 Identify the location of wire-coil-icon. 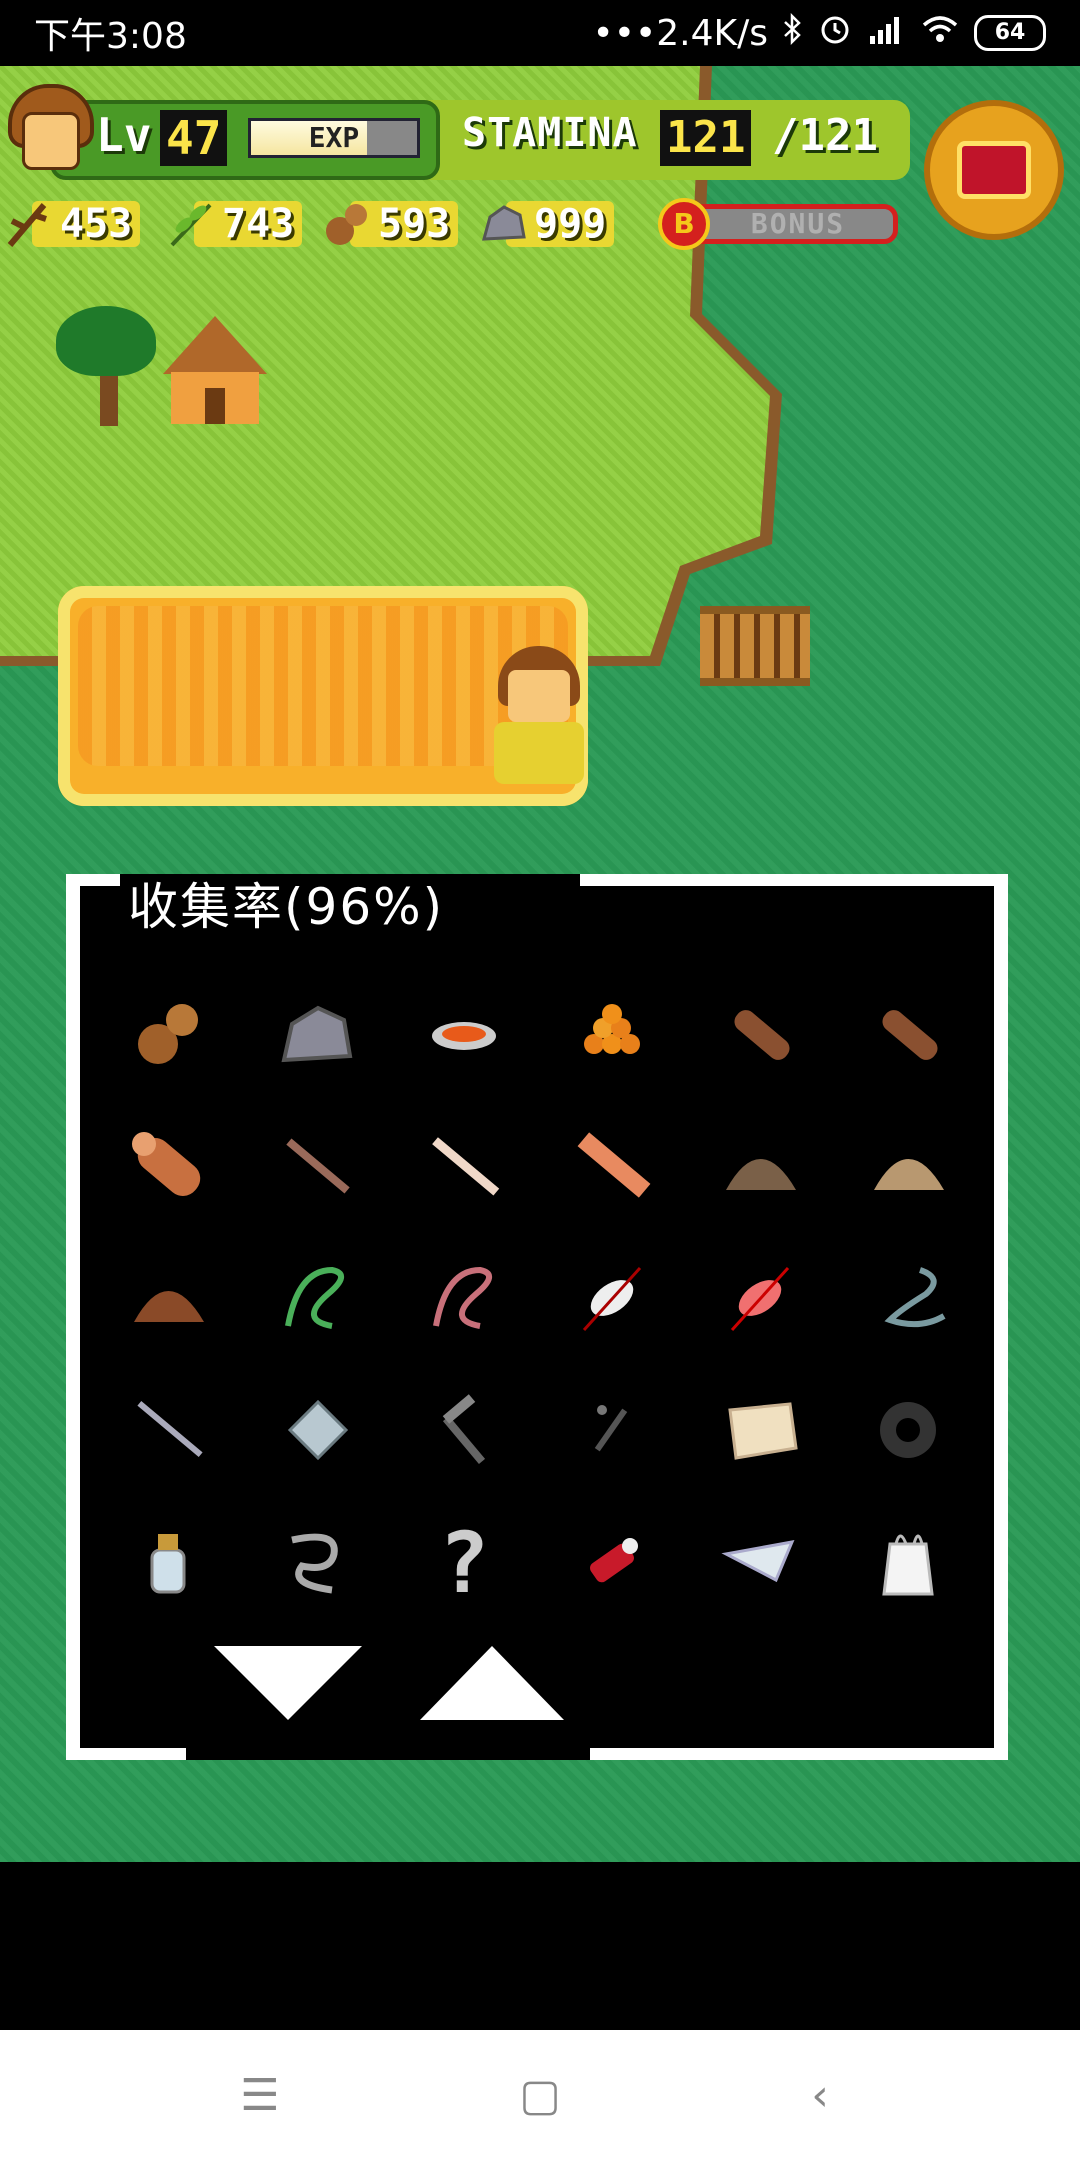
(908, 1300).